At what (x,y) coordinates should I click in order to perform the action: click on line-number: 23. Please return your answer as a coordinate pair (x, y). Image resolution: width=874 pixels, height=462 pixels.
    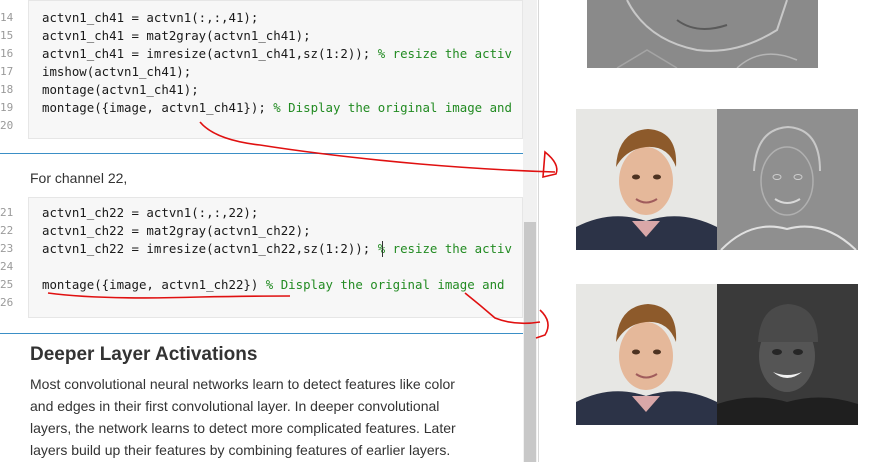
    Looking at the image, I should click on (7, 248).